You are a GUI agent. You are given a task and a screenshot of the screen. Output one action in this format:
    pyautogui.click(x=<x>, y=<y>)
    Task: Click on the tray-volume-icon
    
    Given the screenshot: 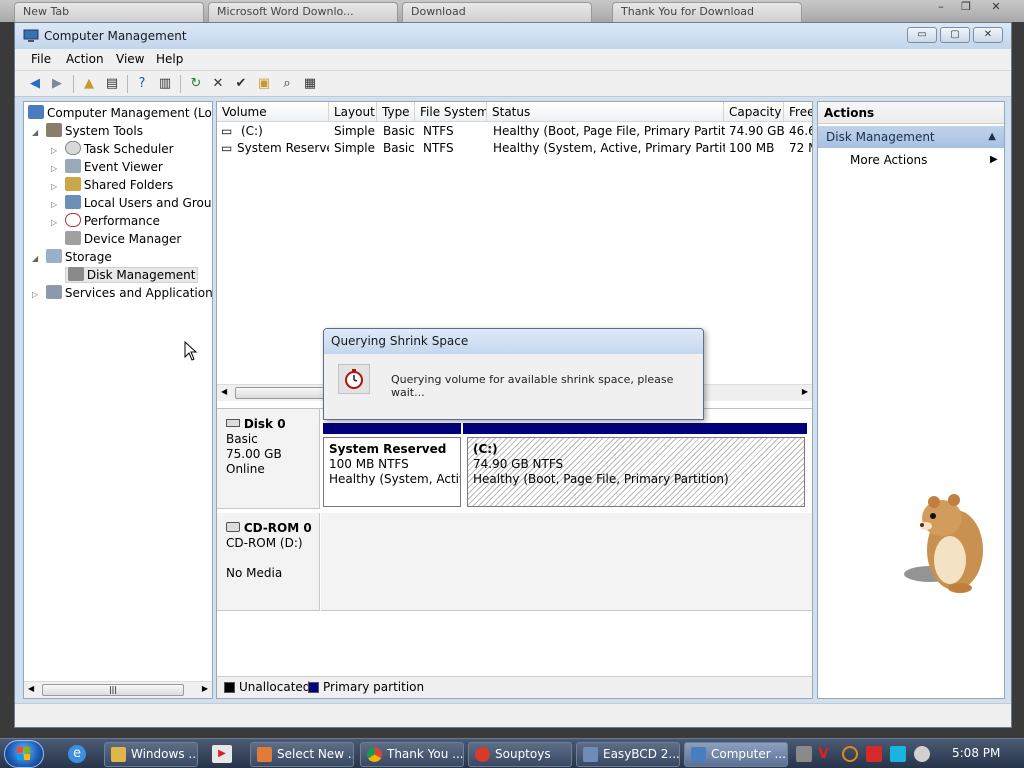 What is the action you would take?
    pyautogui.click(x=922, y=754)
    